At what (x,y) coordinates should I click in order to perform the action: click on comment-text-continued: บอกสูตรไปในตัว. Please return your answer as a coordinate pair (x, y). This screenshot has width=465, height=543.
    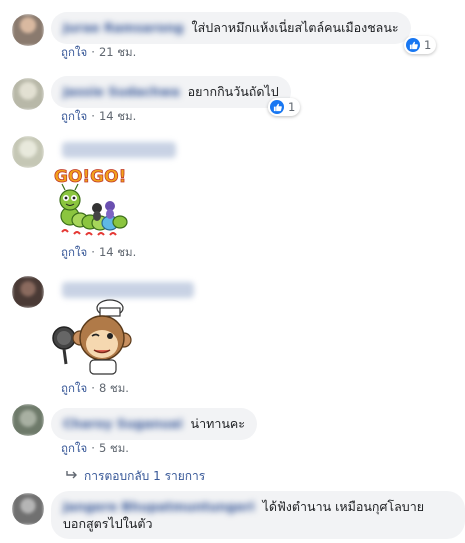
    Looking at the image, I should click on (108, 523).